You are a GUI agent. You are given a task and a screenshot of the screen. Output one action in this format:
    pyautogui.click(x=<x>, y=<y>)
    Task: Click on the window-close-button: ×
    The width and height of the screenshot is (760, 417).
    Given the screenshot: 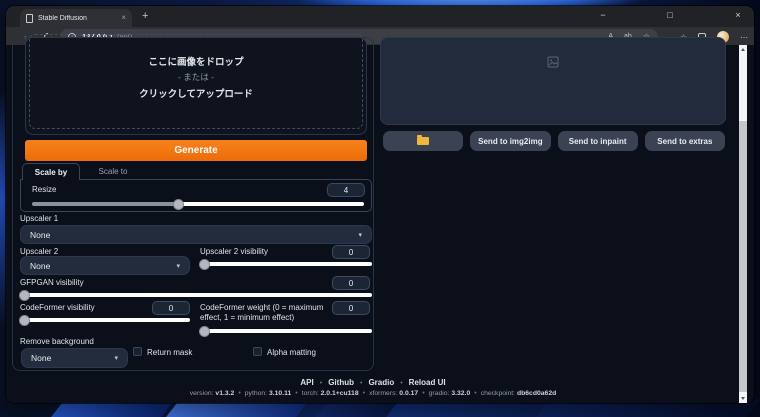 What is the action you would take?
    pyautogui.click(x=738, y=15)
    